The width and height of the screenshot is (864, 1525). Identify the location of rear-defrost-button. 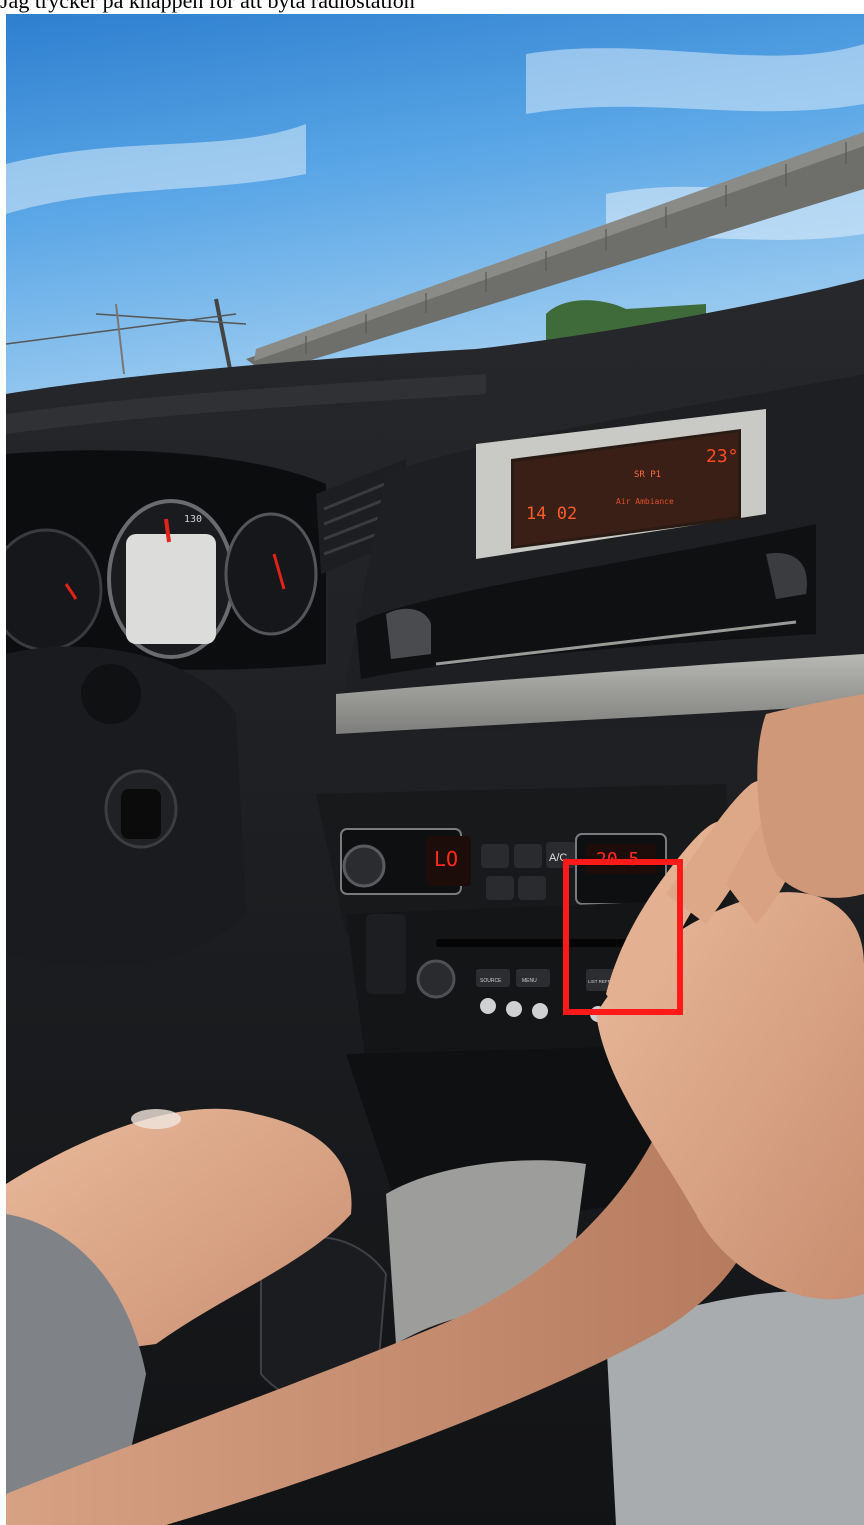
(500, 888).